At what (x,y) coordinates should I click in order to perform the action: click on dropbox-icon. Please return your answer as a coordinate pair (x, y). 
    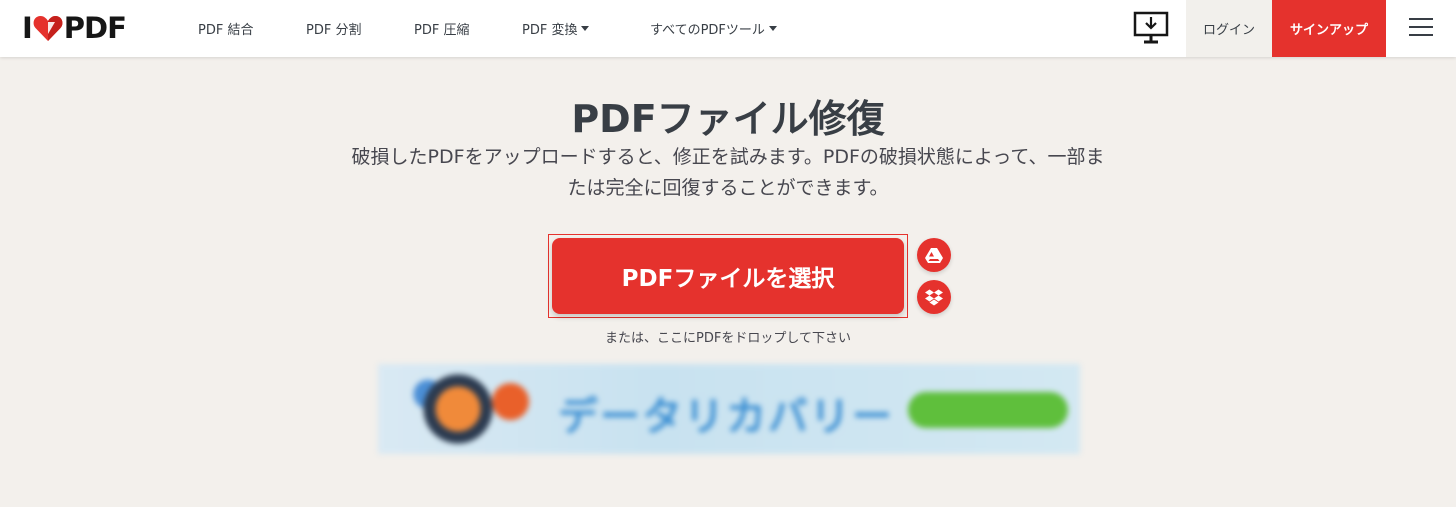
    Looking at the image, I should click on (934, 297).